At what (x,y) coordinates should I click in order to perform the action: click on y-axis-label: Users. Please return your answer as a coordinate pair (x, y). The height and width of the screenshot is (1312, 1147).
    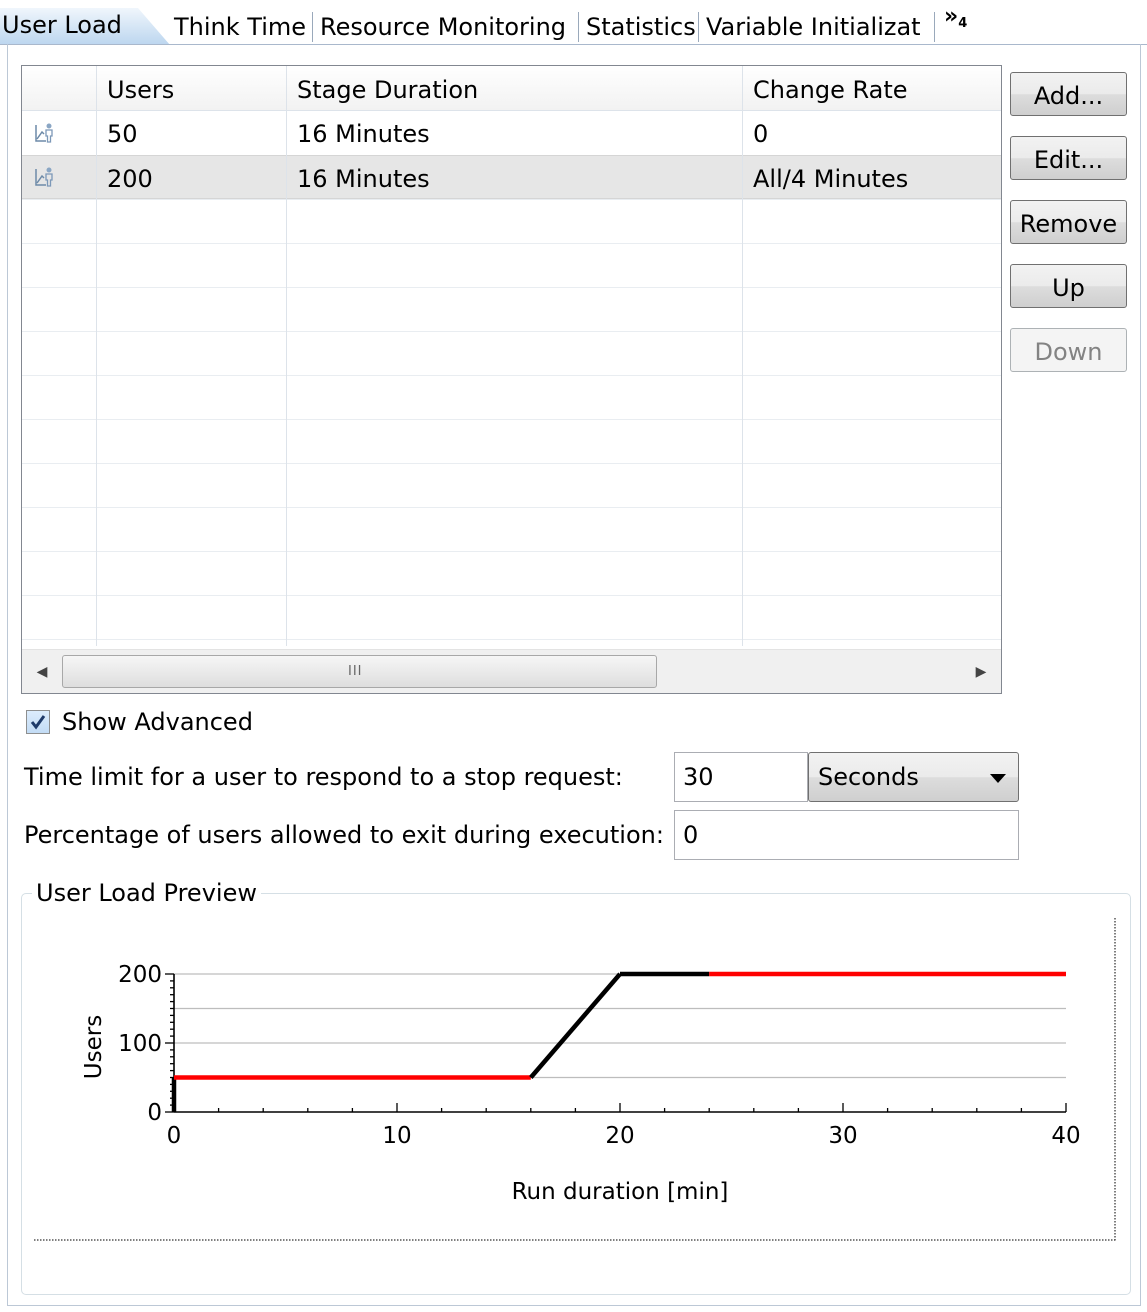
    Looking at the image, I should click on (94, 1047).